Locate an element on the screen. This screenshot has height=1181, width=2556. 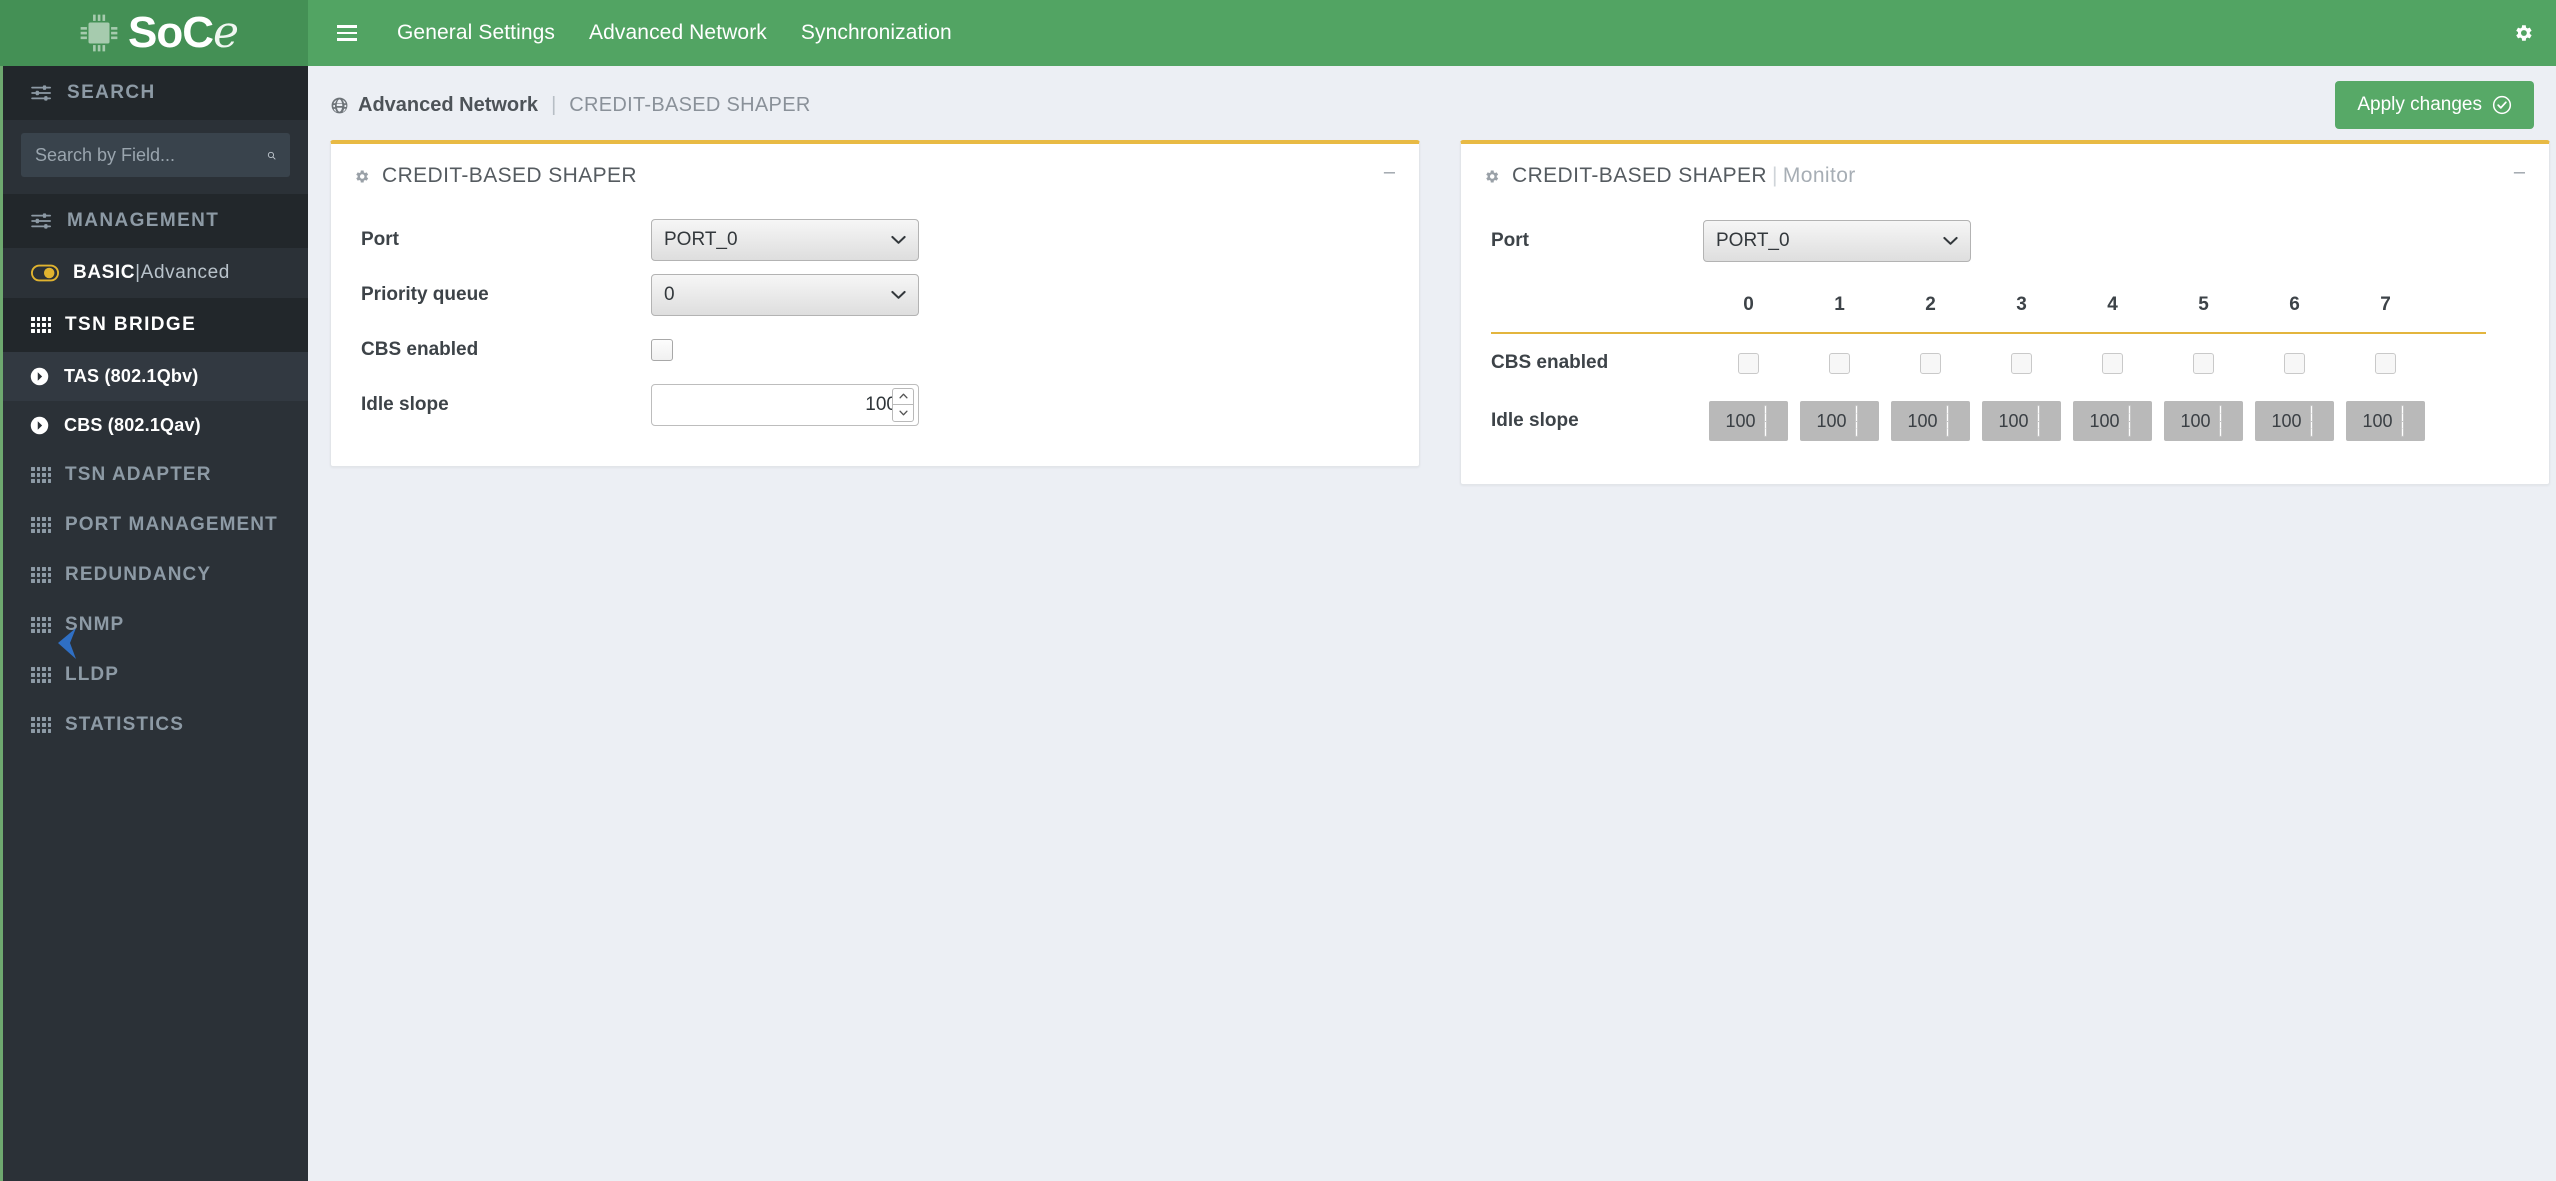
config-row-cbs-enabled: CBS enabled is located at coordinates (875, 349).